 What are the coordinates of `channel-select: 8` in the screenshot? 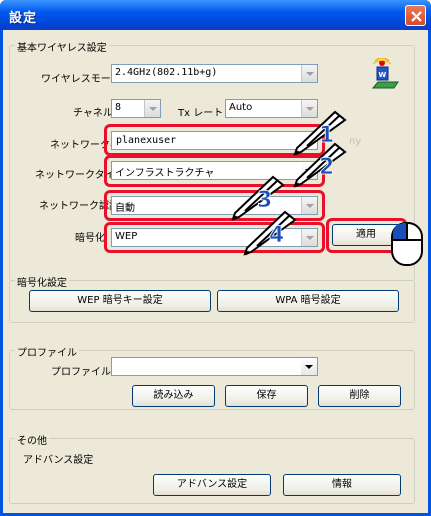 It's located at (136, 108).